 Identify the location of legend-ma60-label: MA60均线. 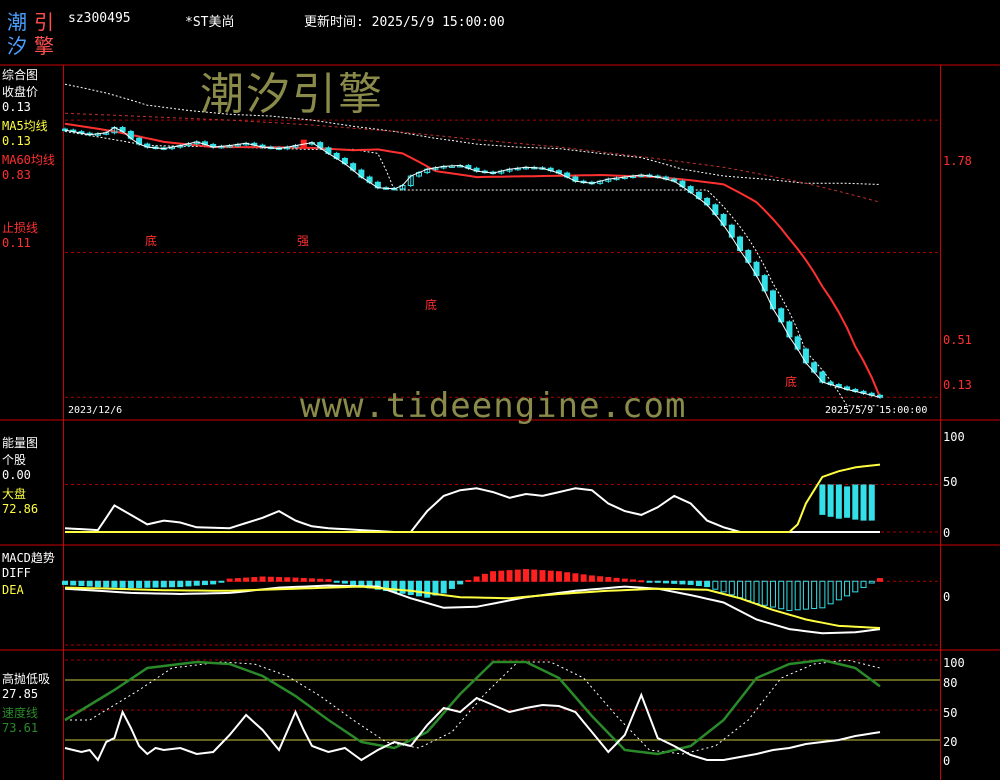
(28, 160).